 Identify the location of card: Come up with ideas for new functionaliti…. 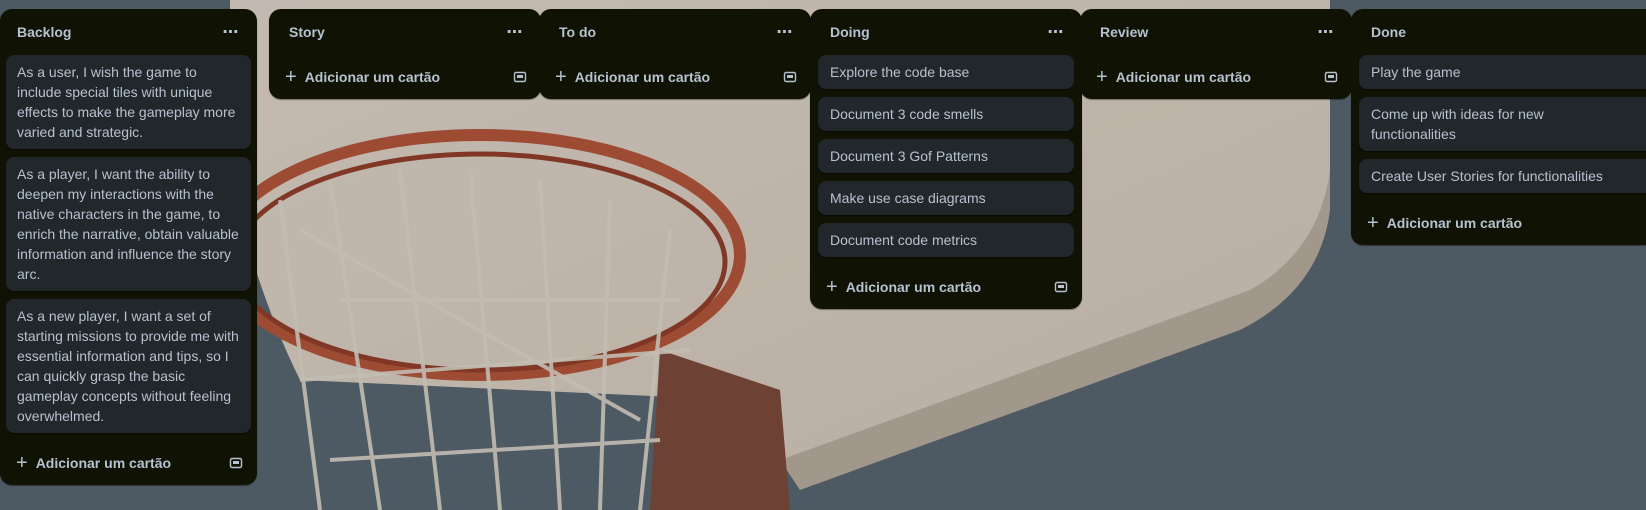
(1502, 124).